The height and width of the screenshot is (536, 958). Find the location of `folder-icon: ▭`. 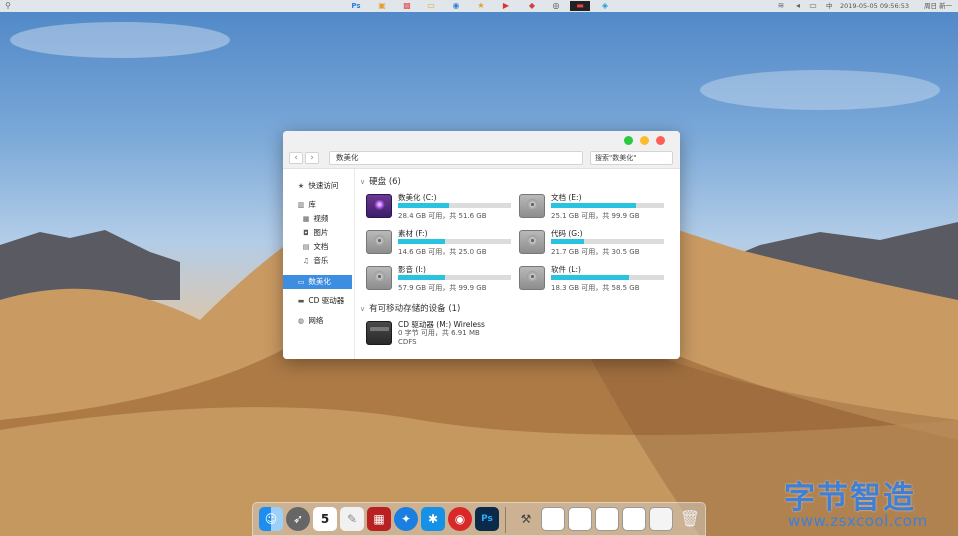

folder-icon: ▭ is located at coordinates (431, 6).